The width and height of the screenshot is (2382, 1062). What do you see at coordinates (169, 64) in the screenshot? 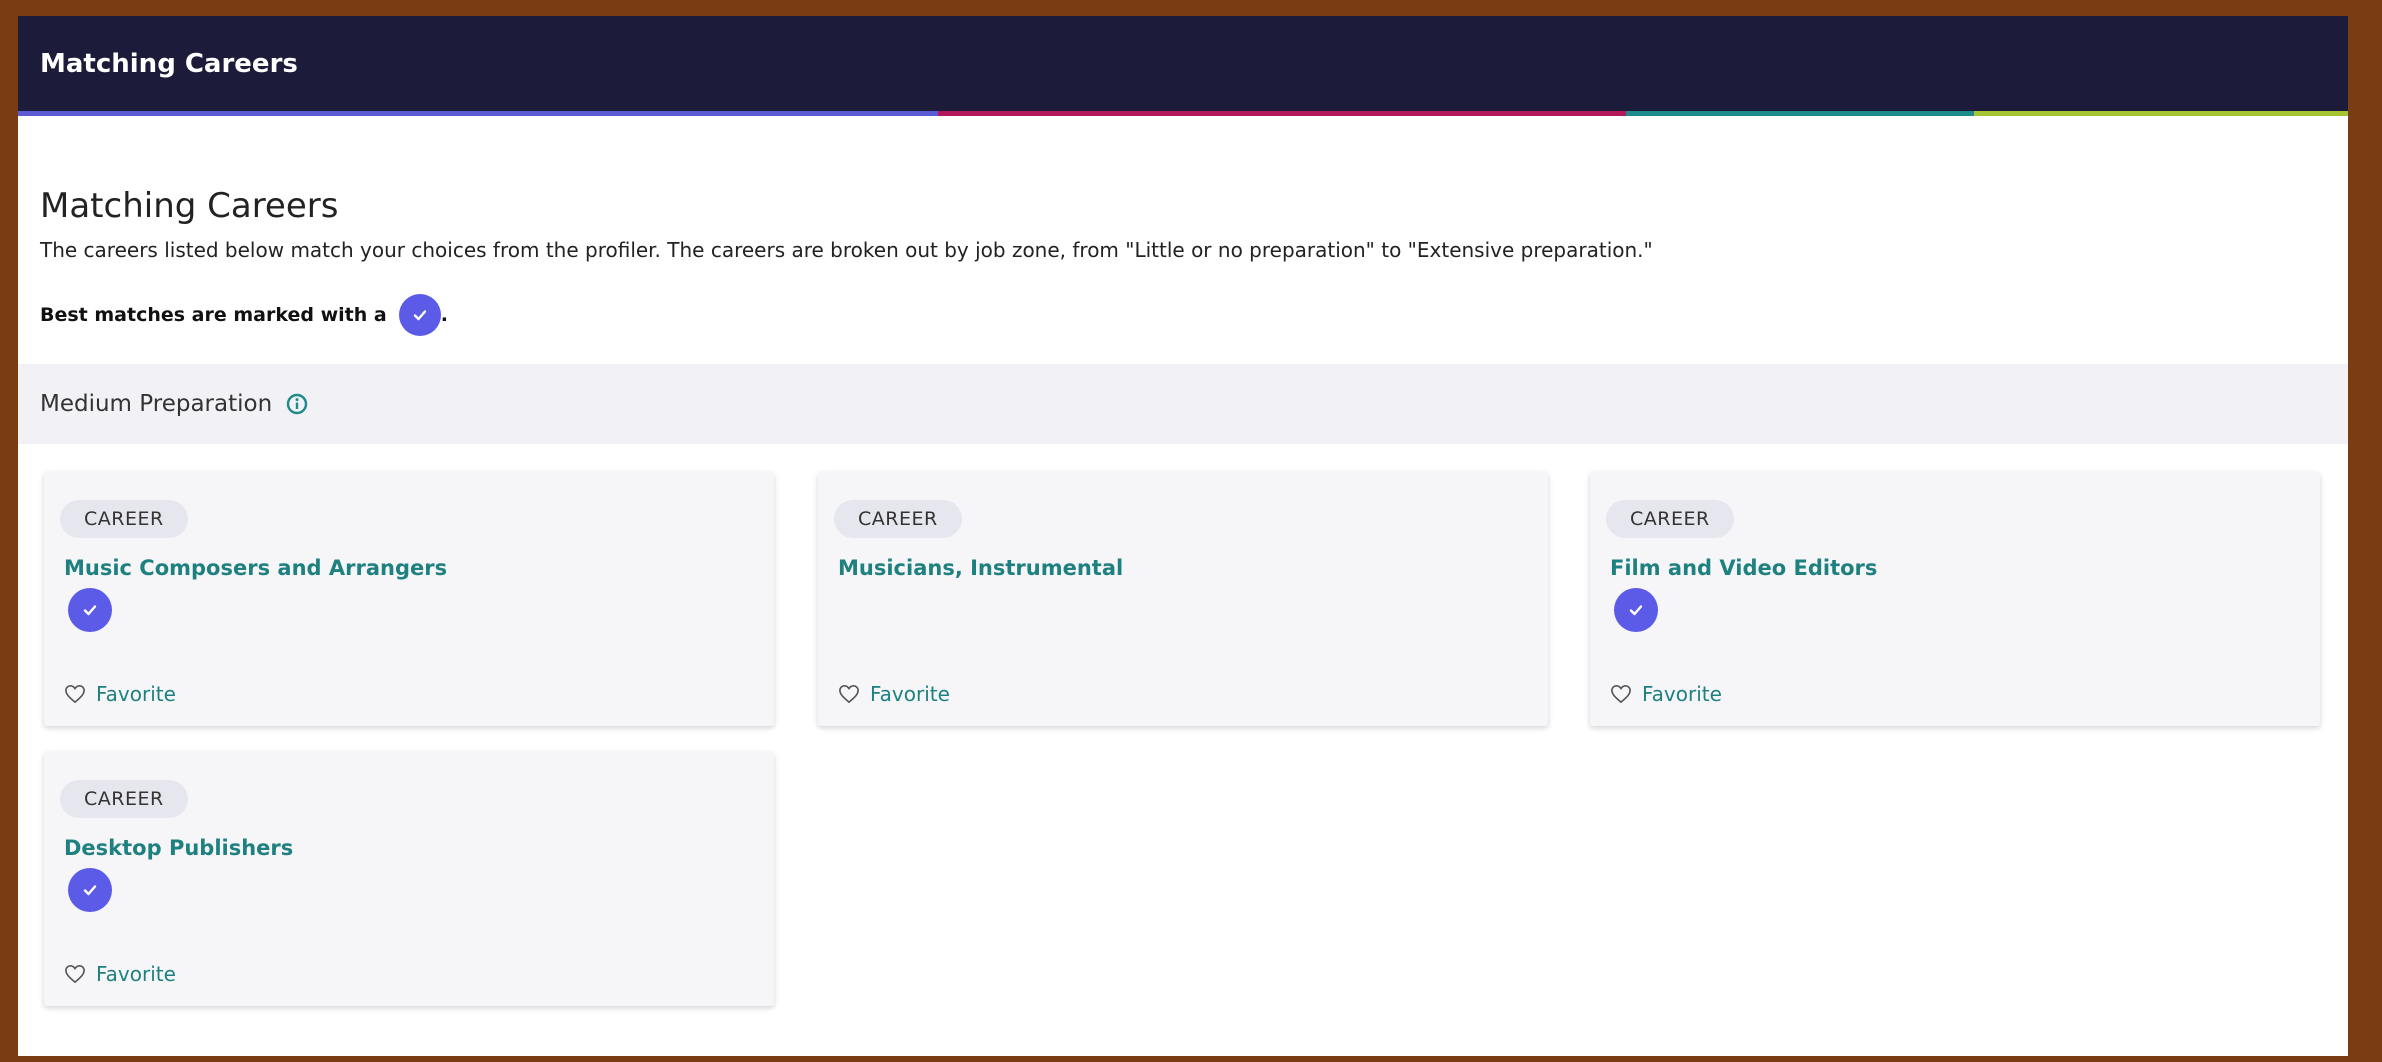
I see `header-title: Matching Careers` at bounding box center [169, 64].